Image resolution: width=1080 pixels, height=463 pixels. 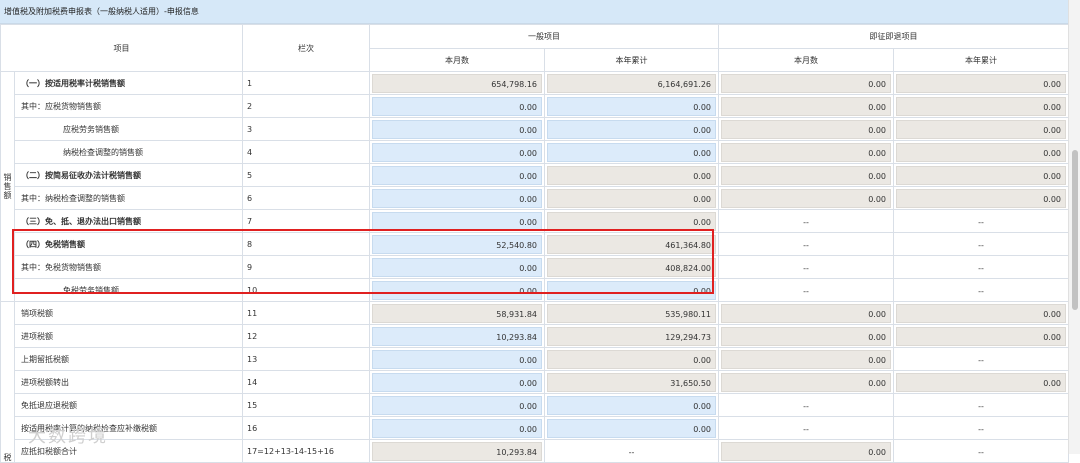 What do you see at coordinates (306, 106) in the screenshot?
I see `row-number: 2` at bounding box center [306, 106].